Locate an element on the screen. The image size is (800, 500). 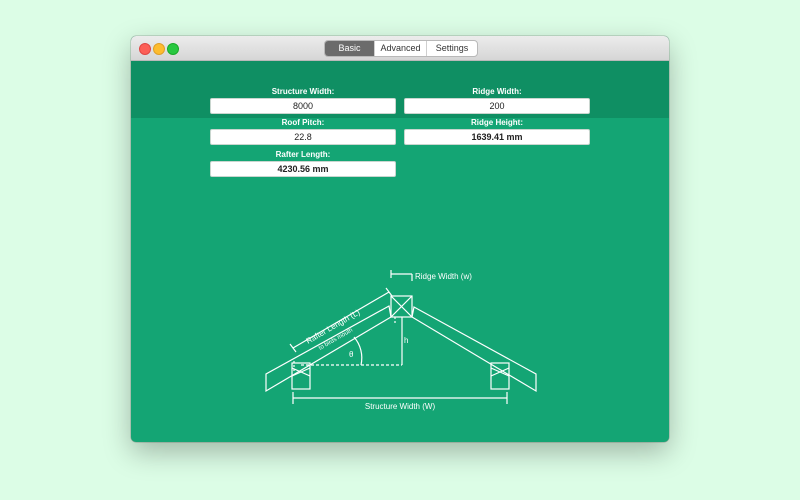
zoom-window-button is located at coordinates (173, 49).